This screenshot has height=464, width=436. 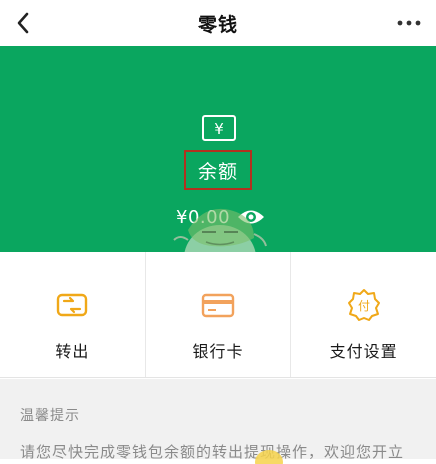 I want to click on balance-amount-row: ¥0.00, so click(x=221, y=217).